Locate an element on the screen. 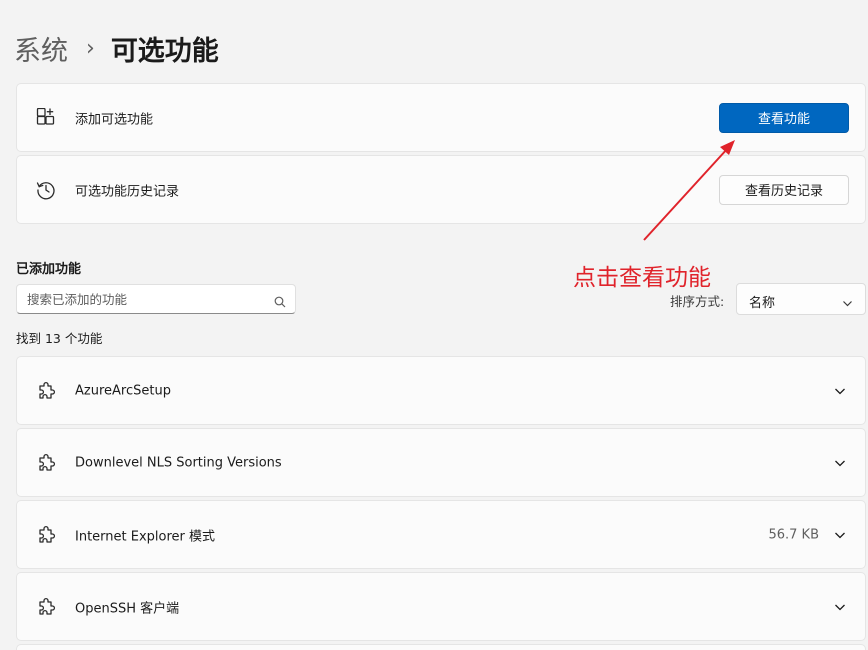  feature-name: AzureArcSetup is located at coordinates (123, 390).